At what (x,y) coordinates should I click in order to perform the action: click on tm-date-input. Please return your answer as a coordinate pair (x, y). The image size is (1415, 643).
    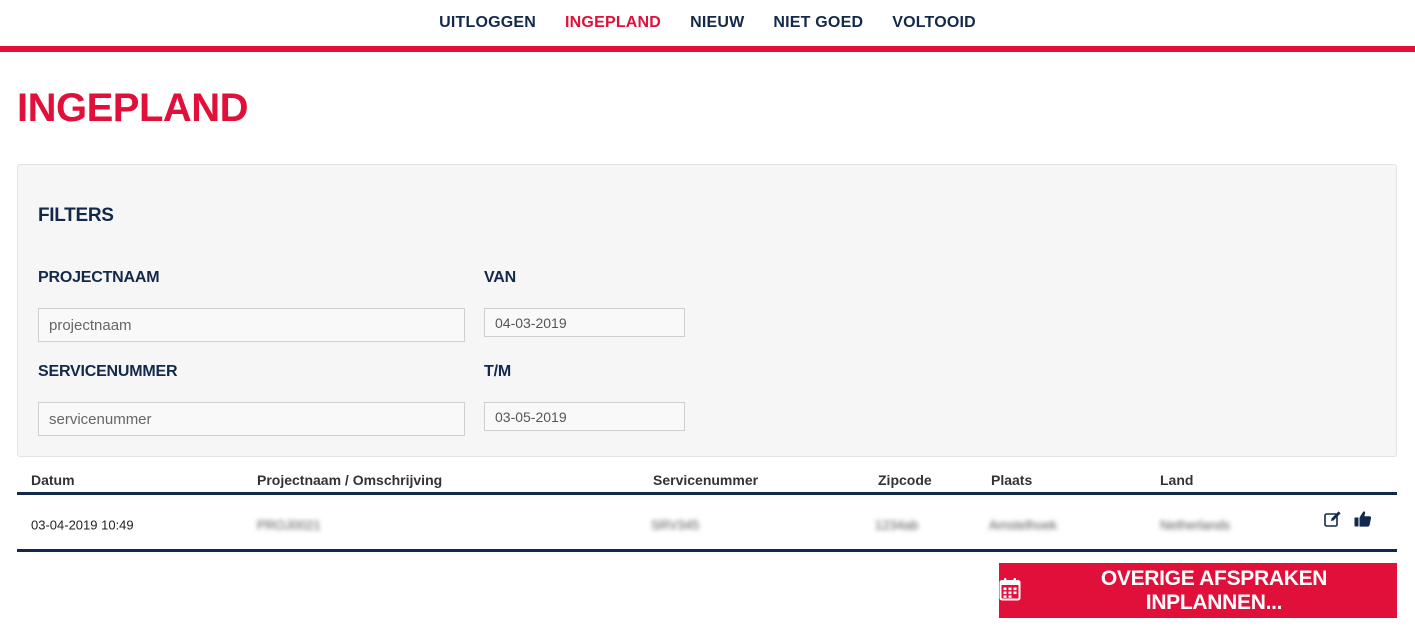
    Looking at the image, I should click on (584, 416).